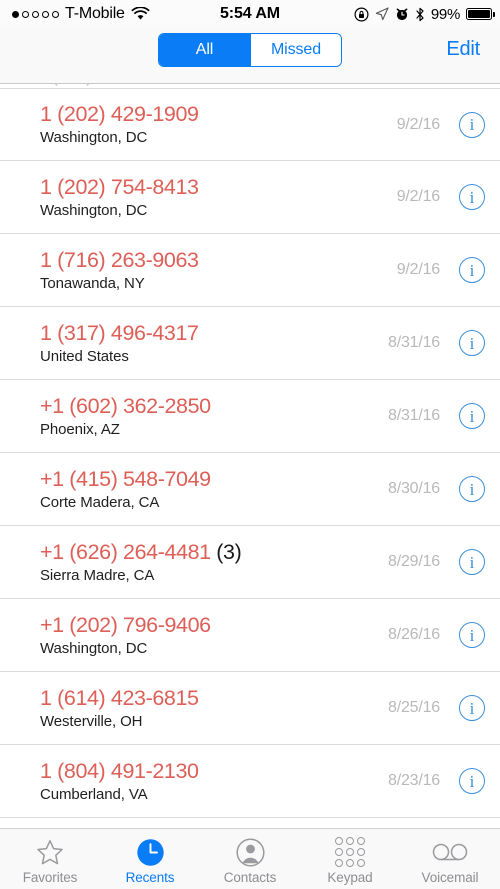 The width and height of the screenshot is (500, 889). What do you see at coordinates (50, 852) in the screenshot?
I see `star-icon` at bounding box center [50, 852].